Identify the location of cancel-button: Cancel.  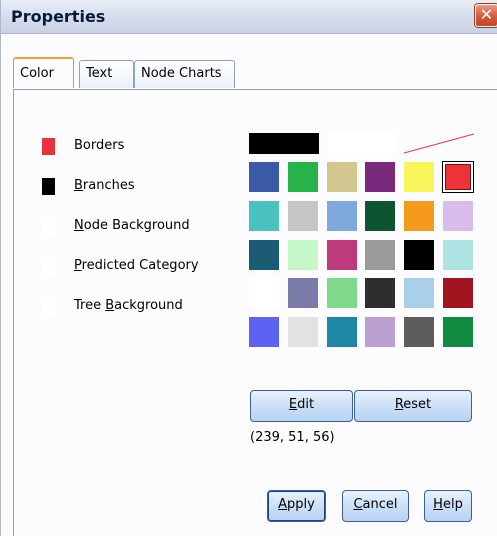
(375, 506).